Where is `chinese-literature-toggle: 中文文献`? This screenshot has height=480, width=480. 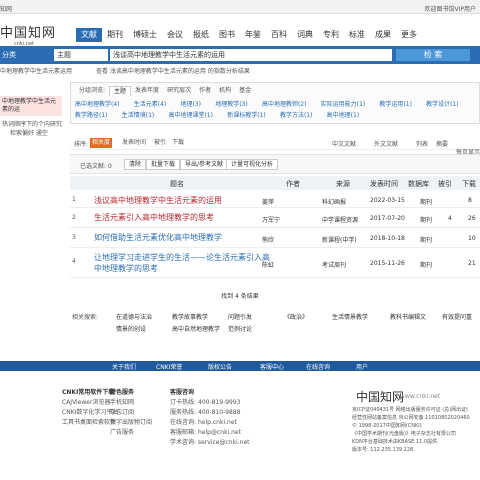
chinese-literature-toggle: 中文文献 is located at coordinates (344, 143).